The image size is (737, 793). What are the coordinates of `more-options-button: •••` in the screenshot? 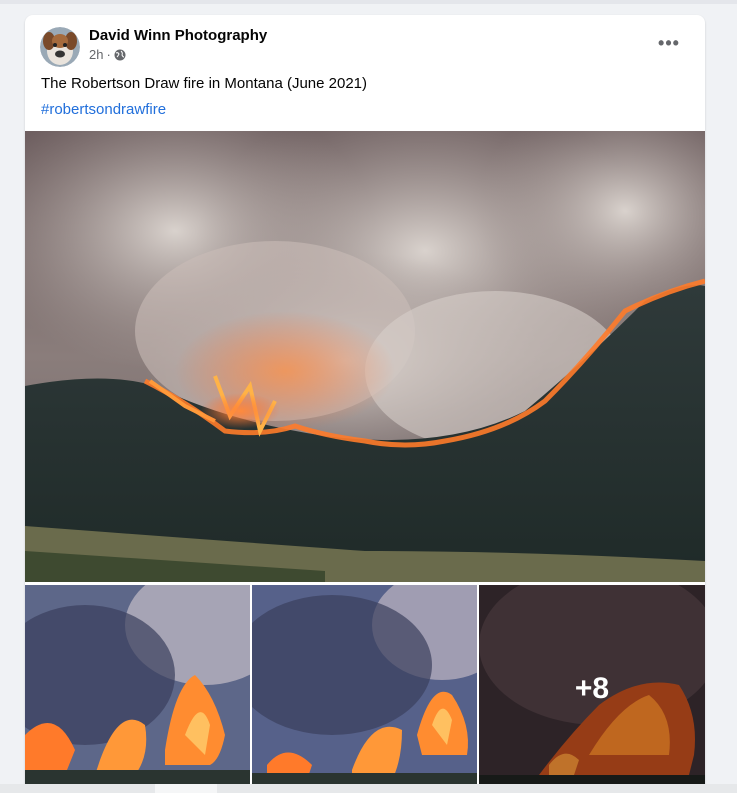 It's located at (669, 43).